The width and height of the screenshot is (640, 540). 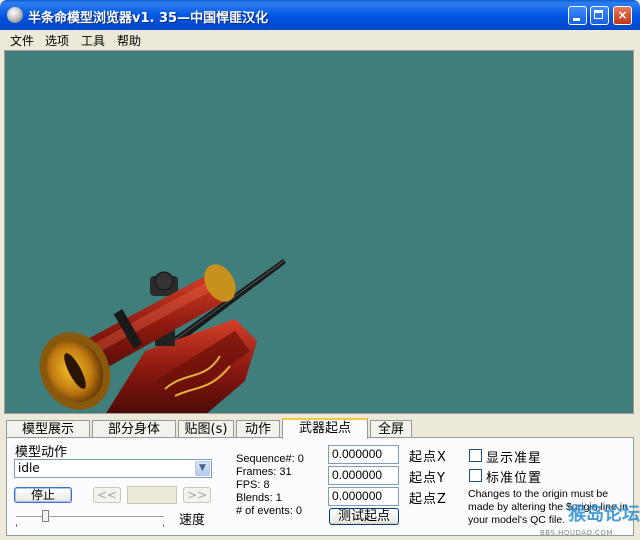 I want to click on stop-button: 停止, so click(x=43, y=495).